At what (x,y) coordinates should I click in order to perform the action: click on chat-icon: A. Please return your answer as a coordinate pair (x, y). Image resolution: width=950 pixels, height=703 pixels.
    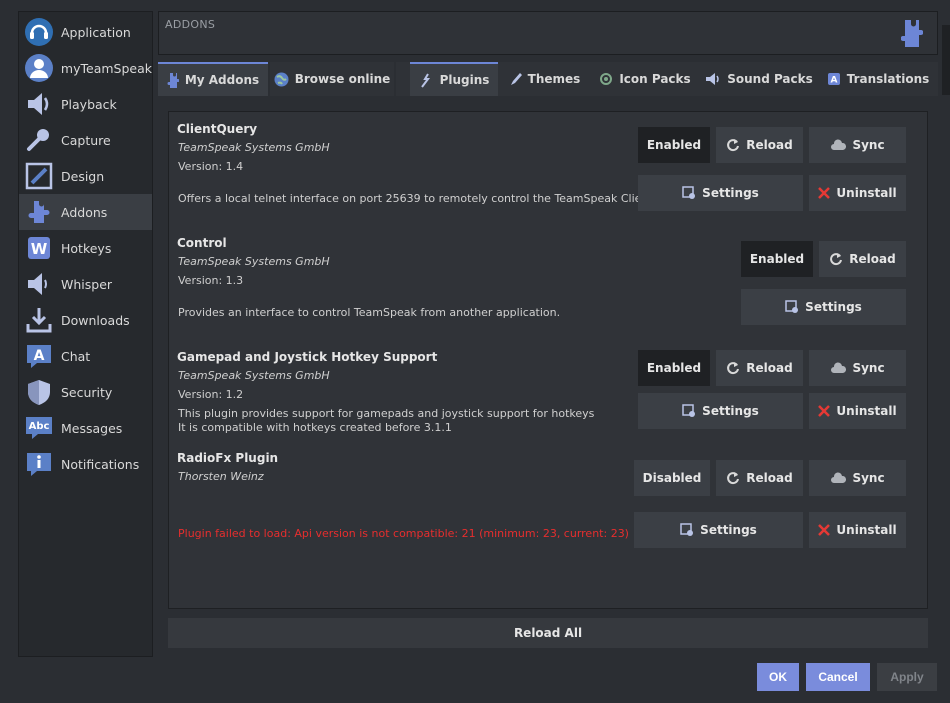
    Looking at the image, I should click on (39, 356).